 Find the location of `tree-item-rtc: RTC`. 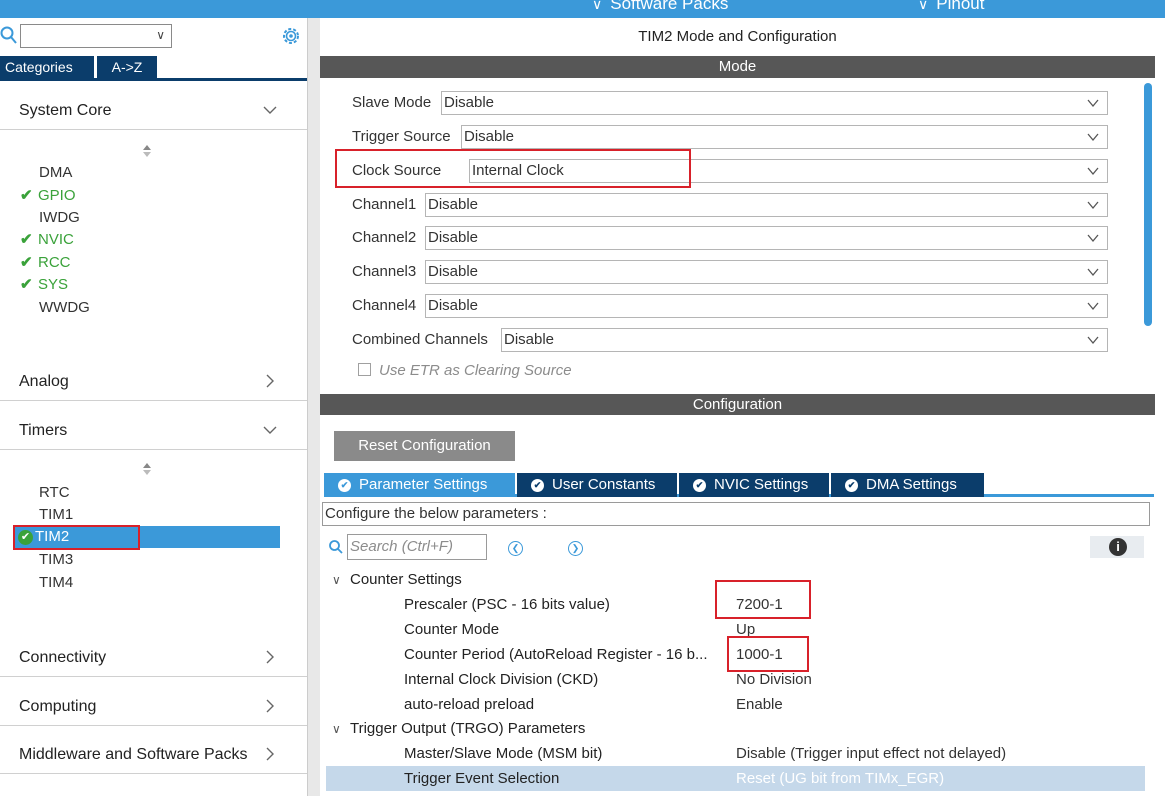

tree-item-rtc: RTC is located at coordinates (54, 493).